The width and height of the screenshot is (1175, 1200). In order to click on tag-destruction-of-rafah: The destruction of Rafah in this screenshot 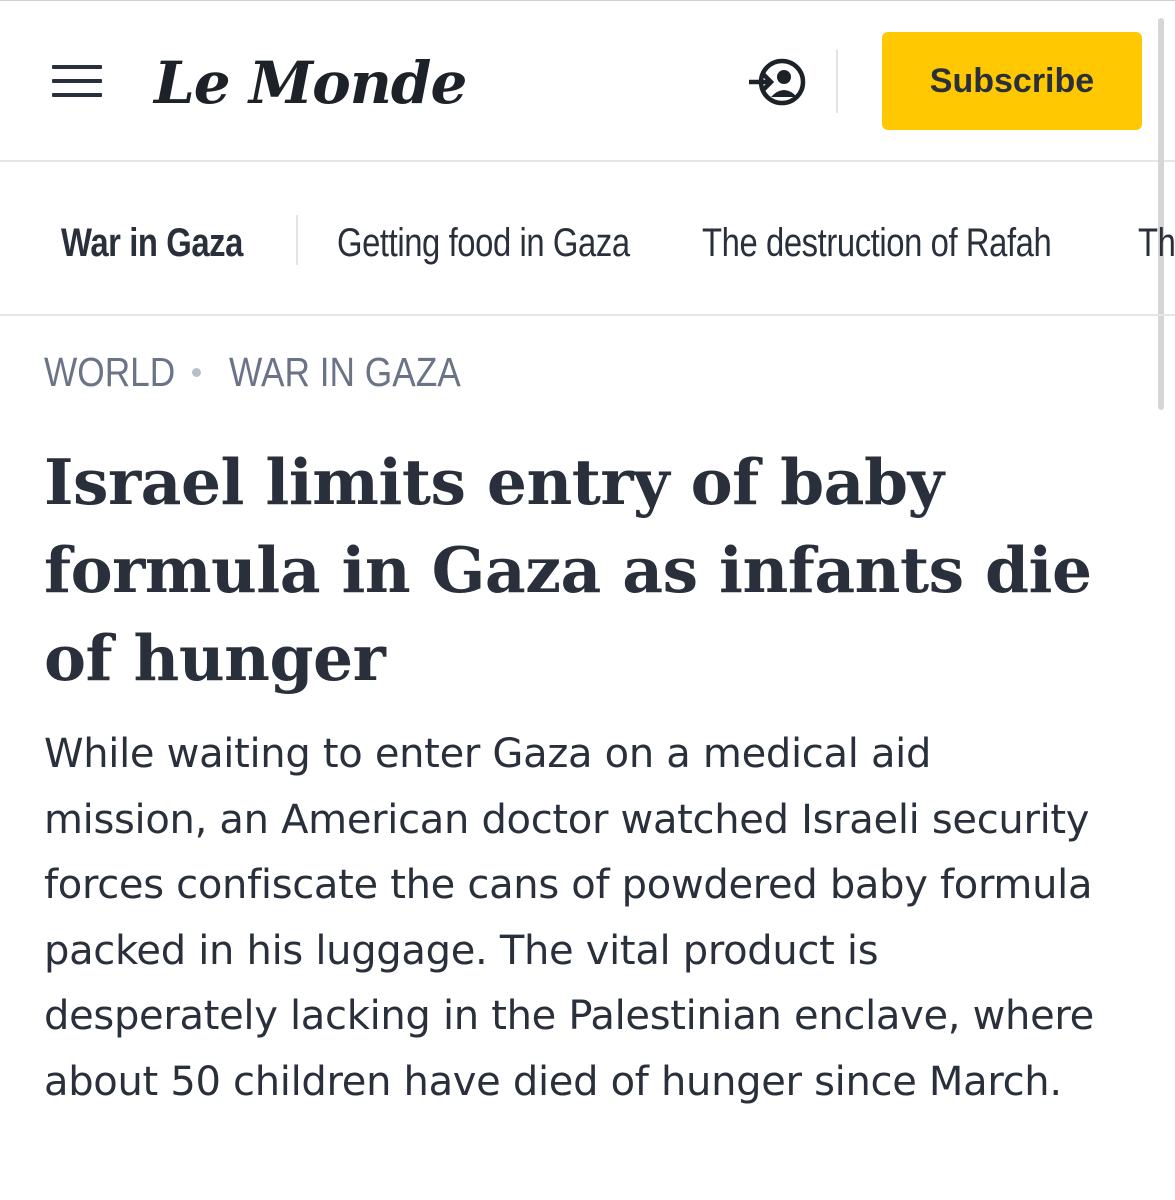, I will do `click(877, 243)`.